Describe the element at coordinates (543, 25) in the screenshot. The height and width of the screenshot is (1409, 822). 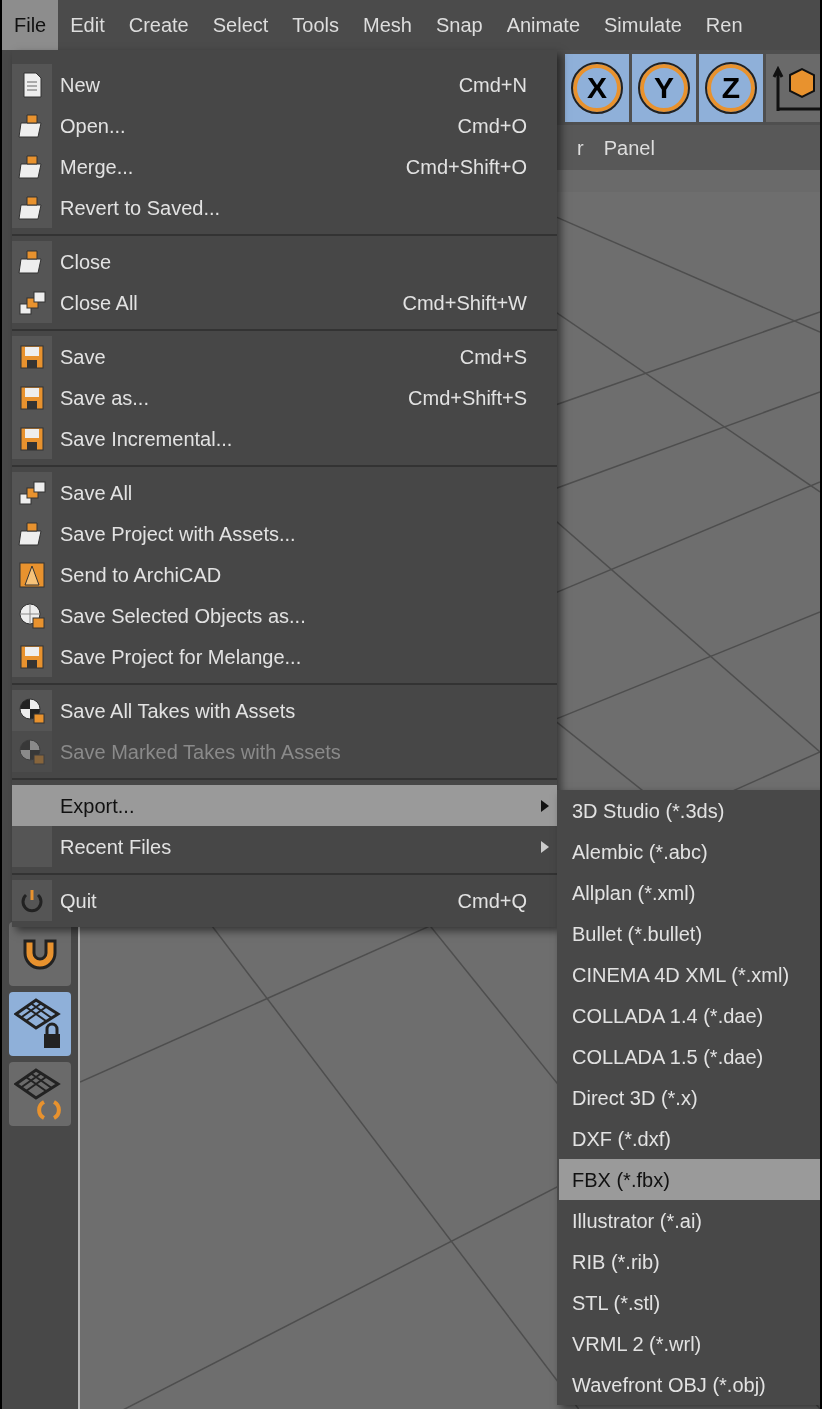
I see `menu-bar-item: Animate` at that location.